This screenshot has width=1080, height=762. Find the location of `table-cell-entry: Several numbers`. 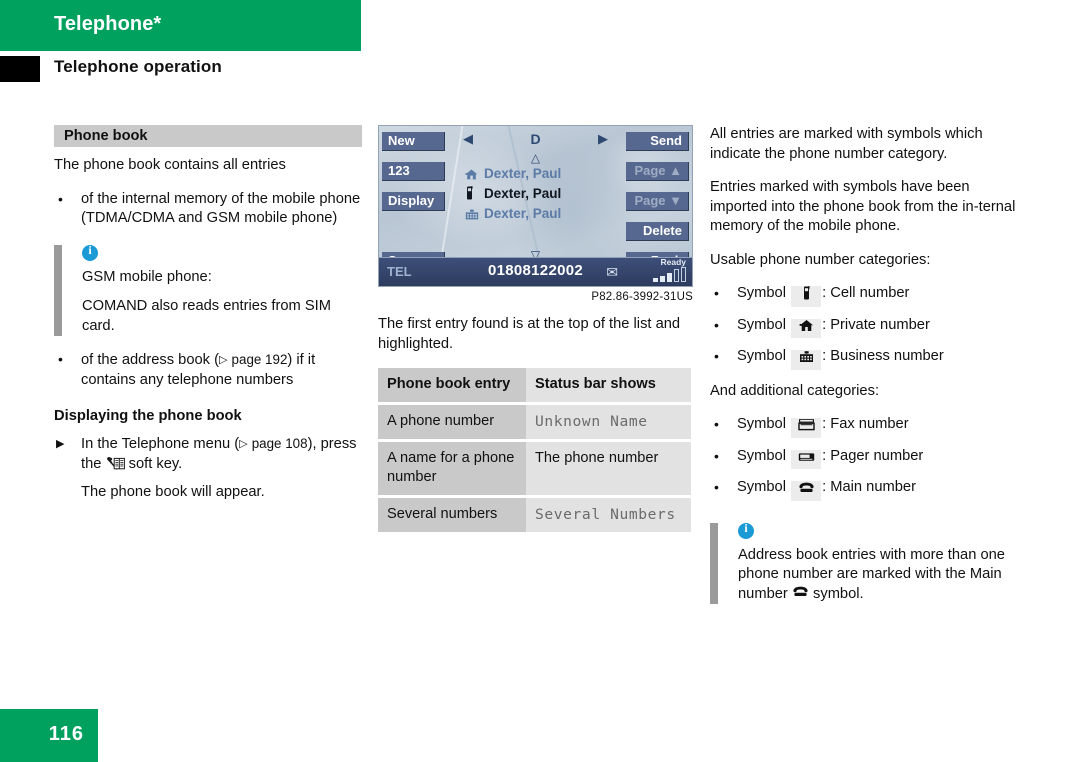

table-cell-entry: Several numbers is located at coordinates (452, 514).